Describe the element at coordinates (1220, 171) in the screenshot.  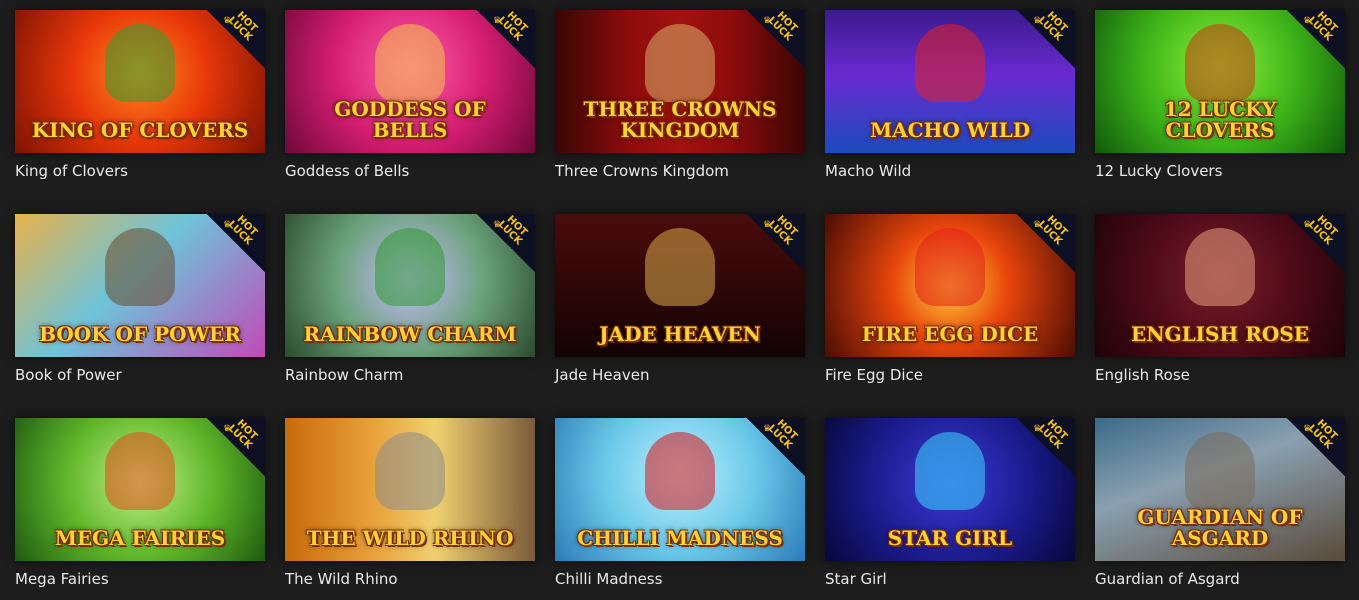
I see `game-title: 12 Lucky Clovers` at that location.